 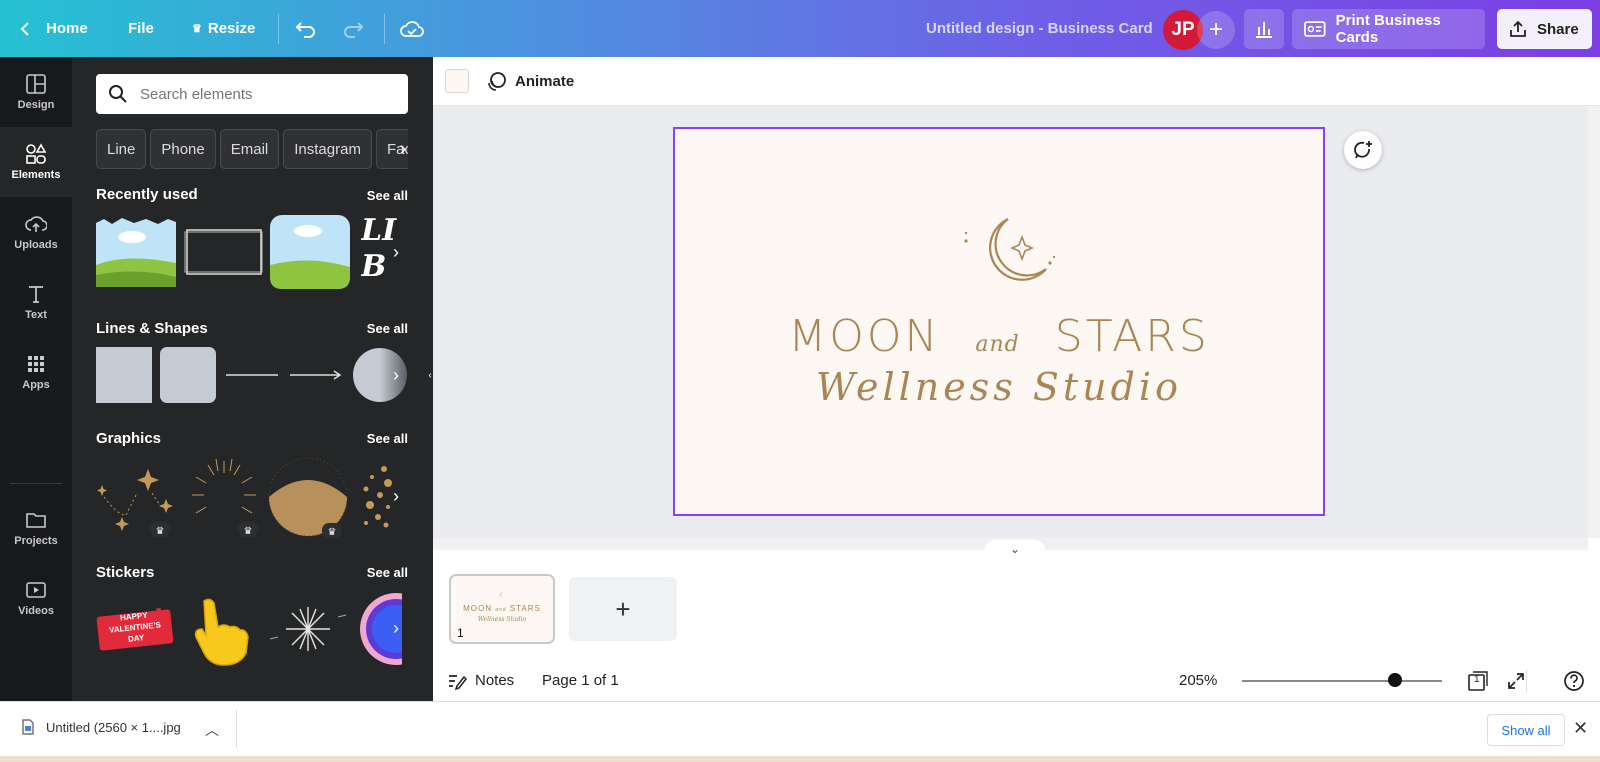 What do you see at coordinates (1395, 680) in the screenshot?
I see `zoom-slider-handle` at bounding box center [1395, 680].